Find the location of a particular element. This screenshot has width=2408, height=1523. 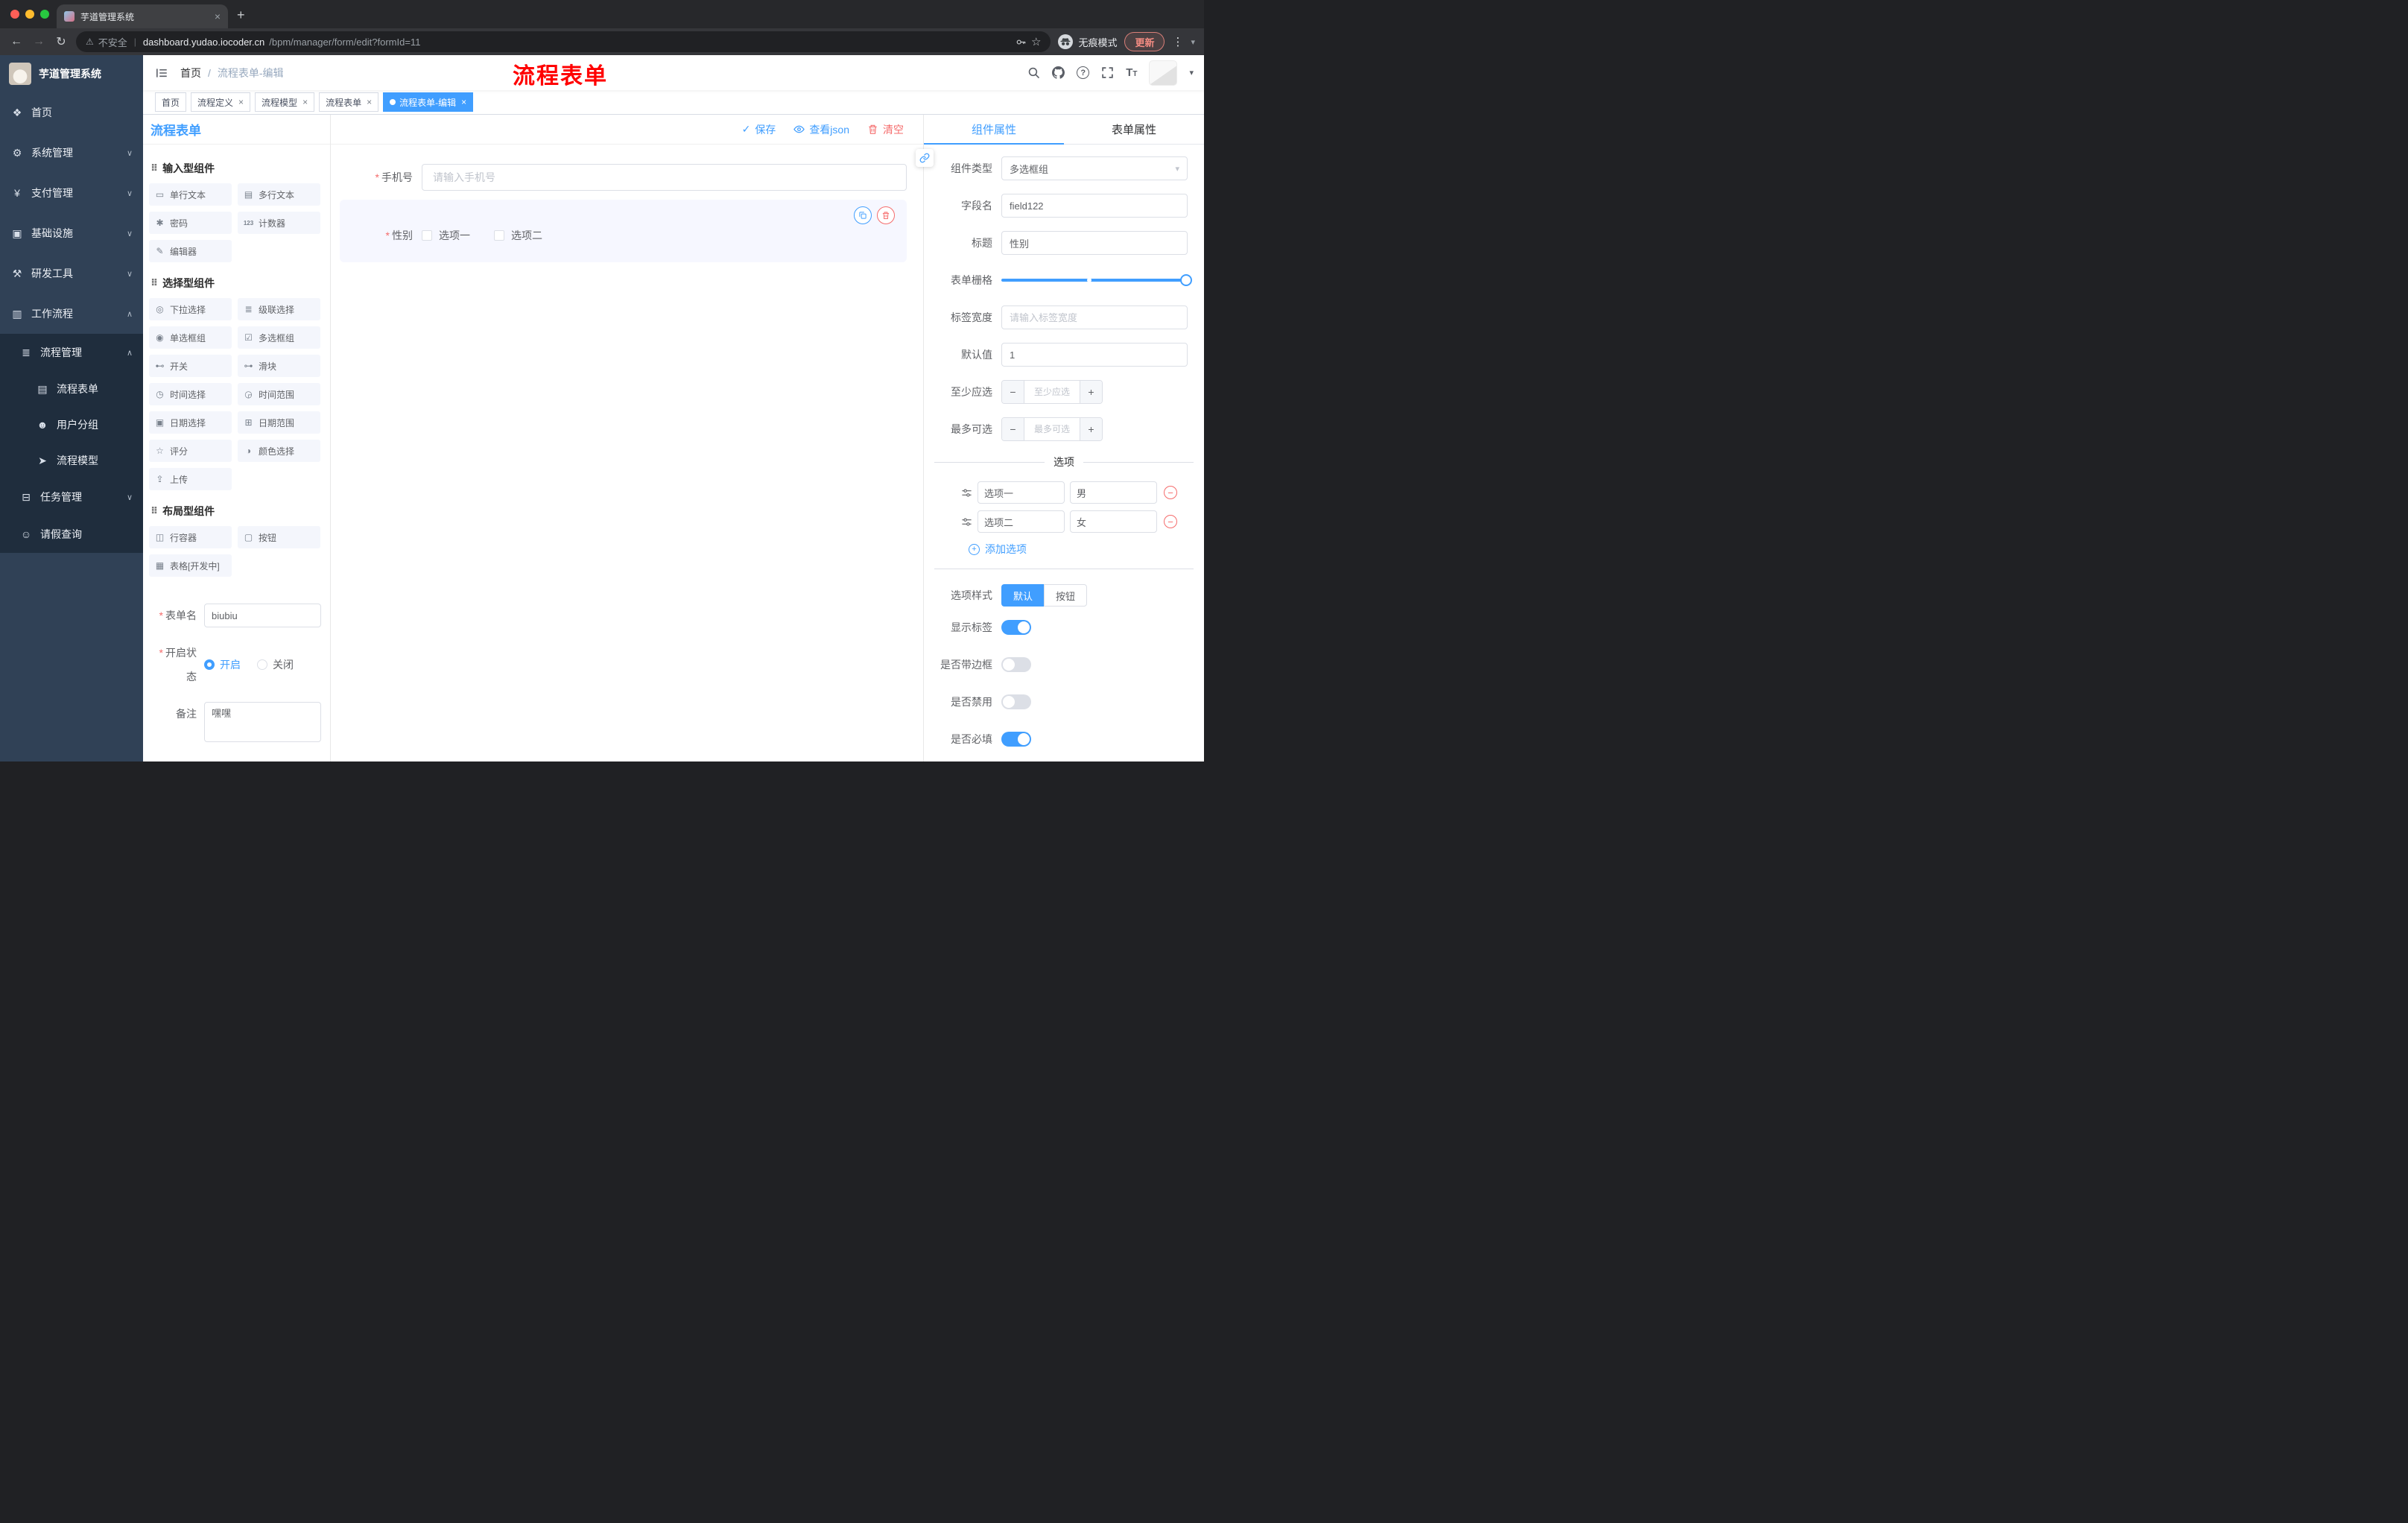

back-button: ← is located at coordinates (16, 41).